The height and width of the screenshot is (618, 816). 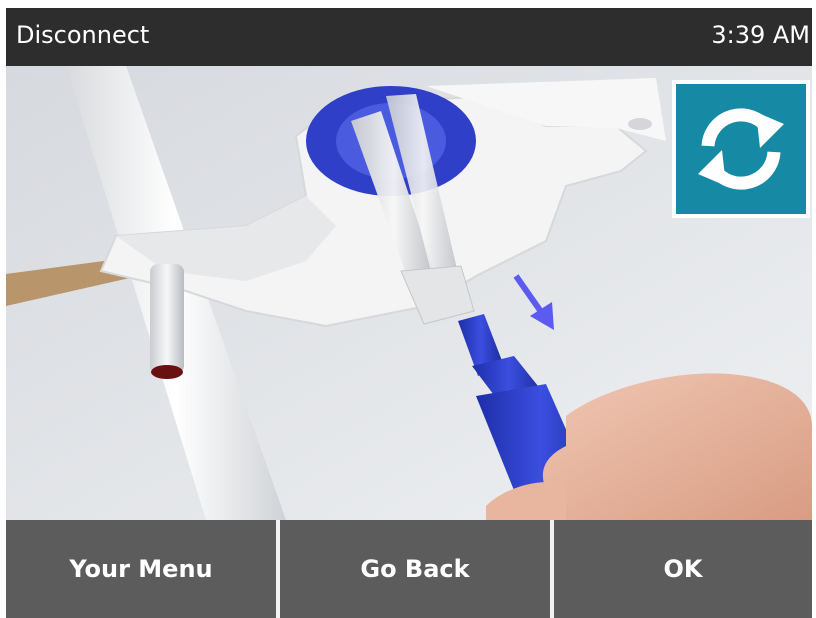 What do you see at coordinates (167, 372) in the screenshot?
I see `left-port-opening` at bounding box center [167, 372].